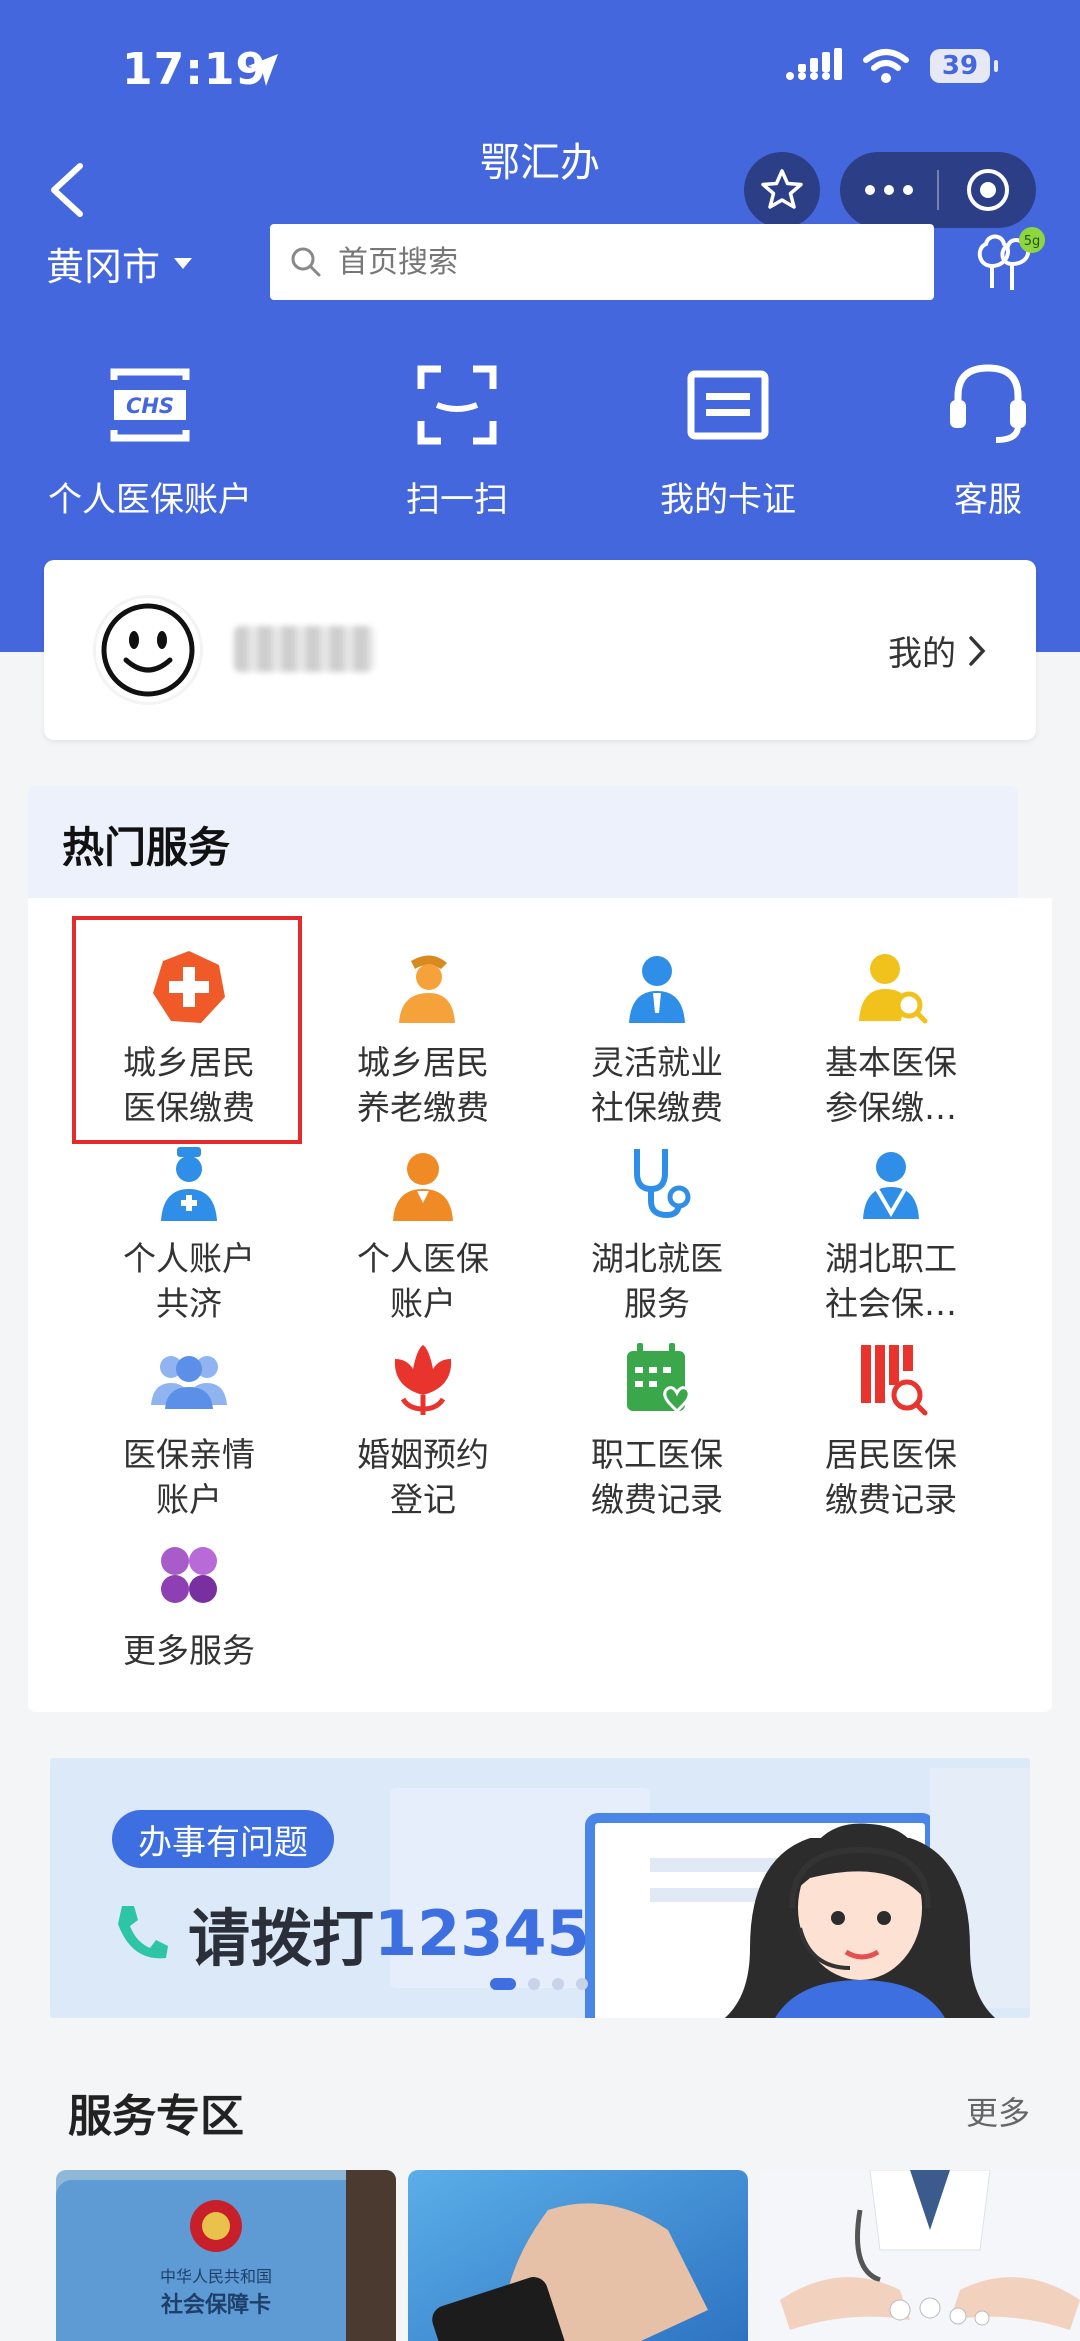  What do you see at coordinates (423, 1454) in the screenshot?
I see `service-label-line1: 婚姻预约` at bounding box center [423, 1454].